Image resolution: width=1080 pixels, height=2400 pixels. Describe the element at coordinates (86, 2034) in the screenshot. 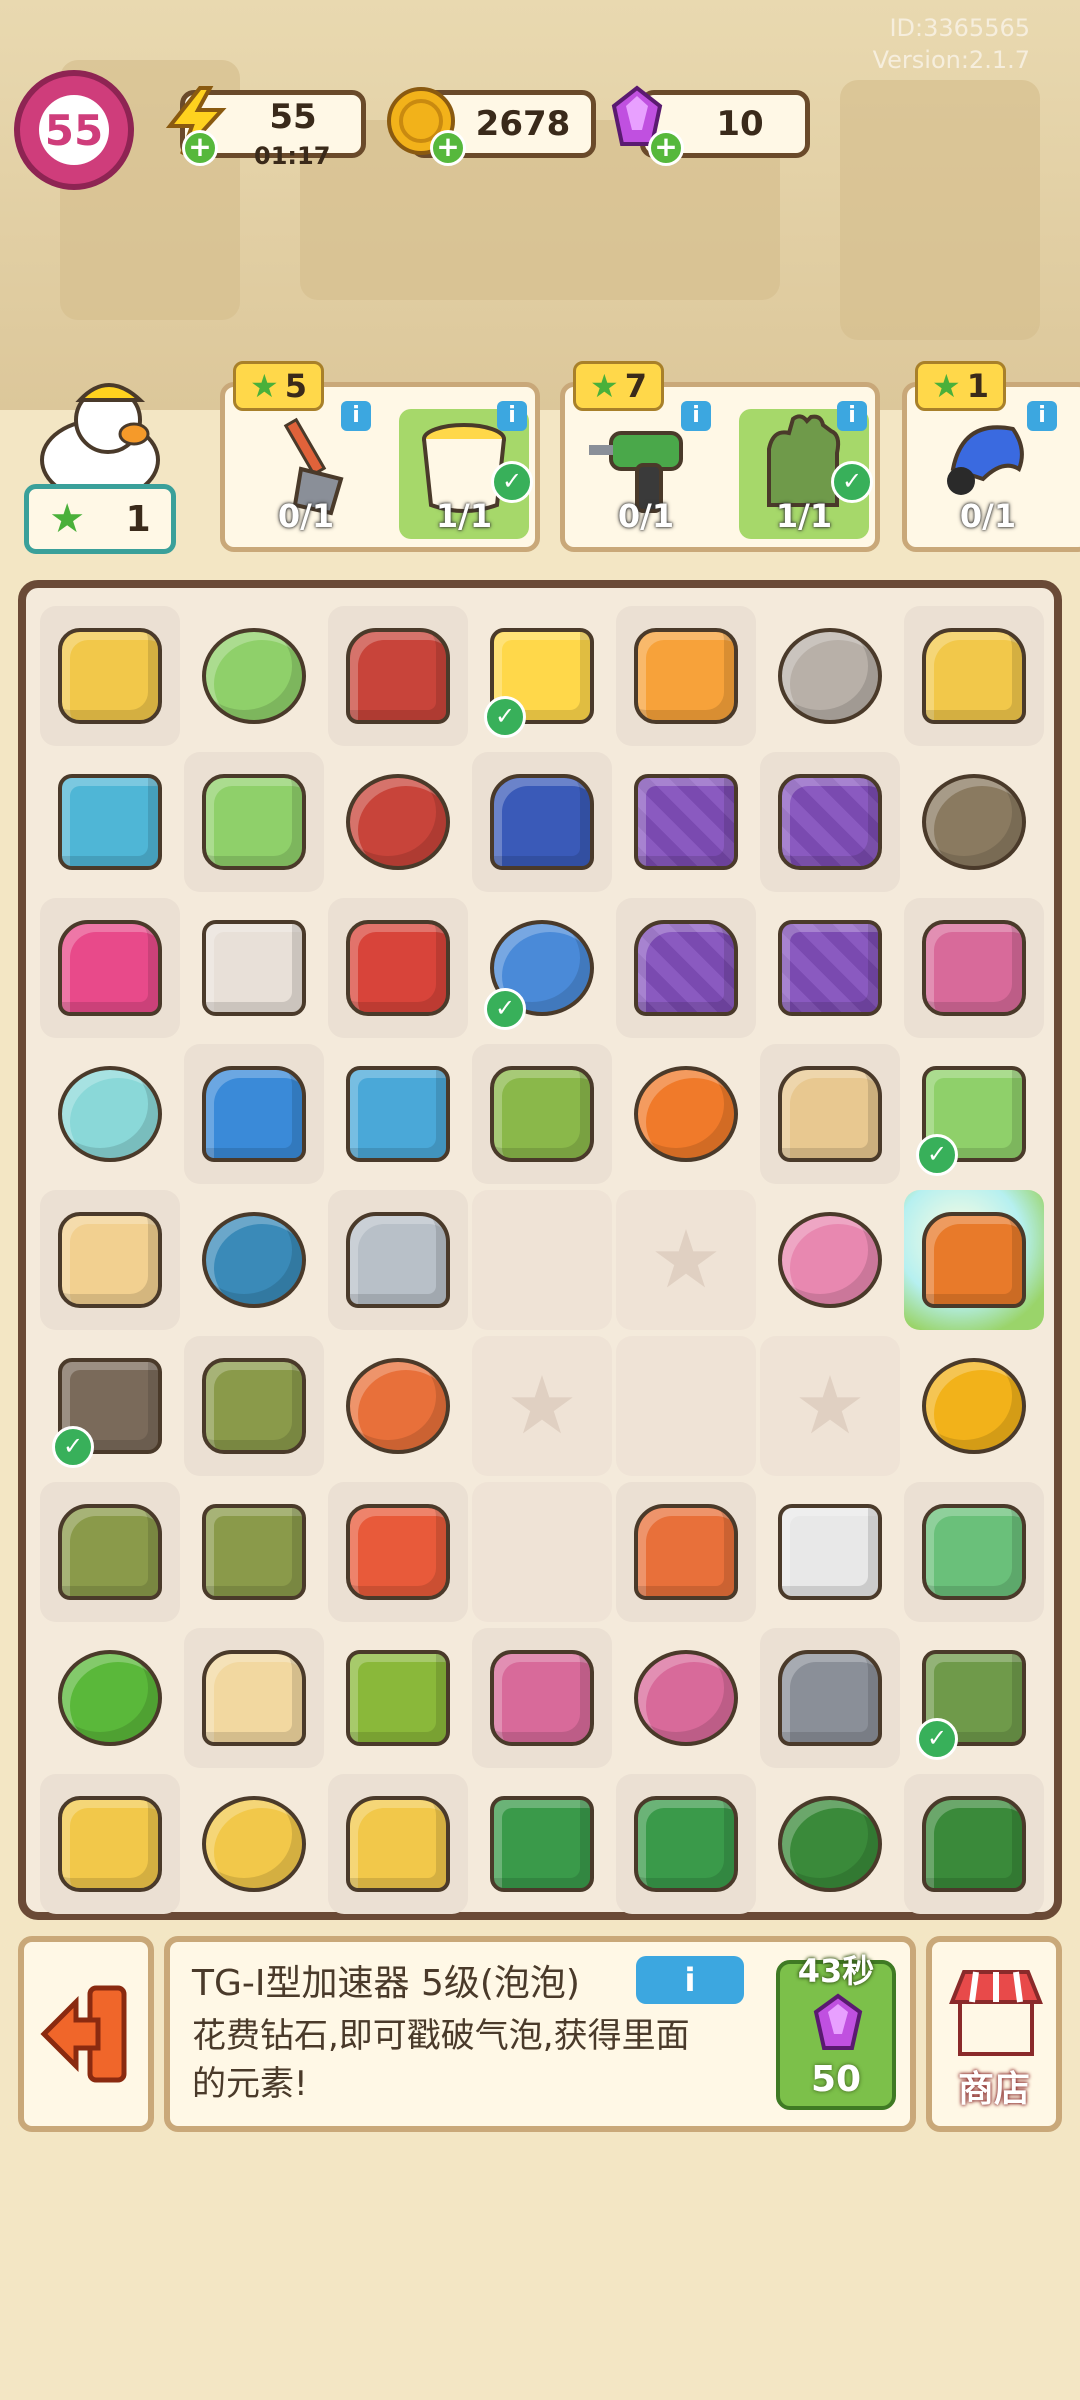

I see `exit-button` at that location.